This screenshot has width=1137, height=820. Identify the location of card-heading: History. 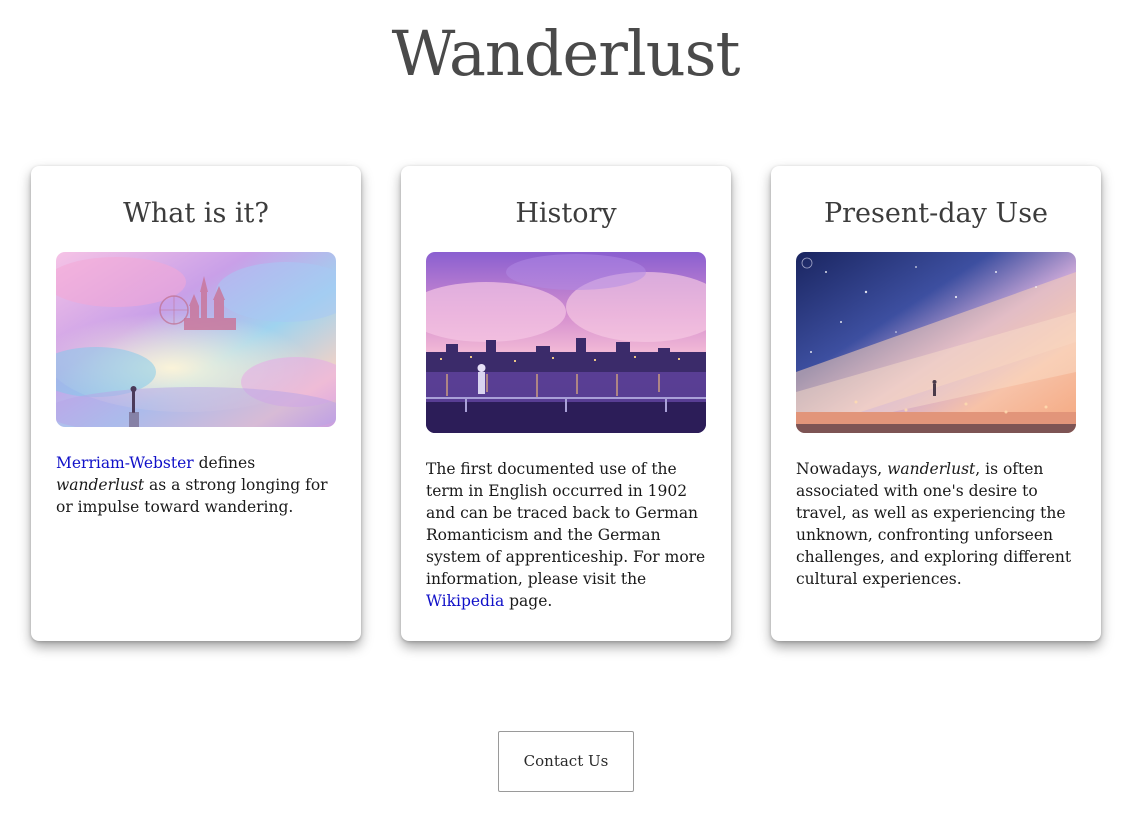
(566, 213).